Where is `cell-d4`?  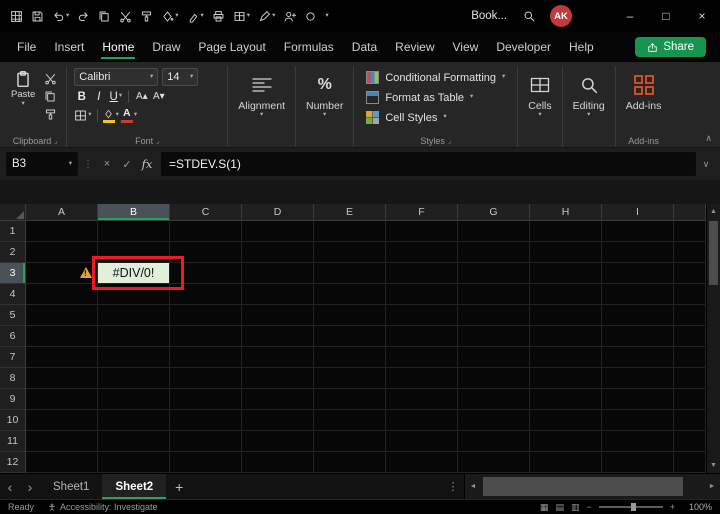
cell-d4 is located at coordinates (278, 294).